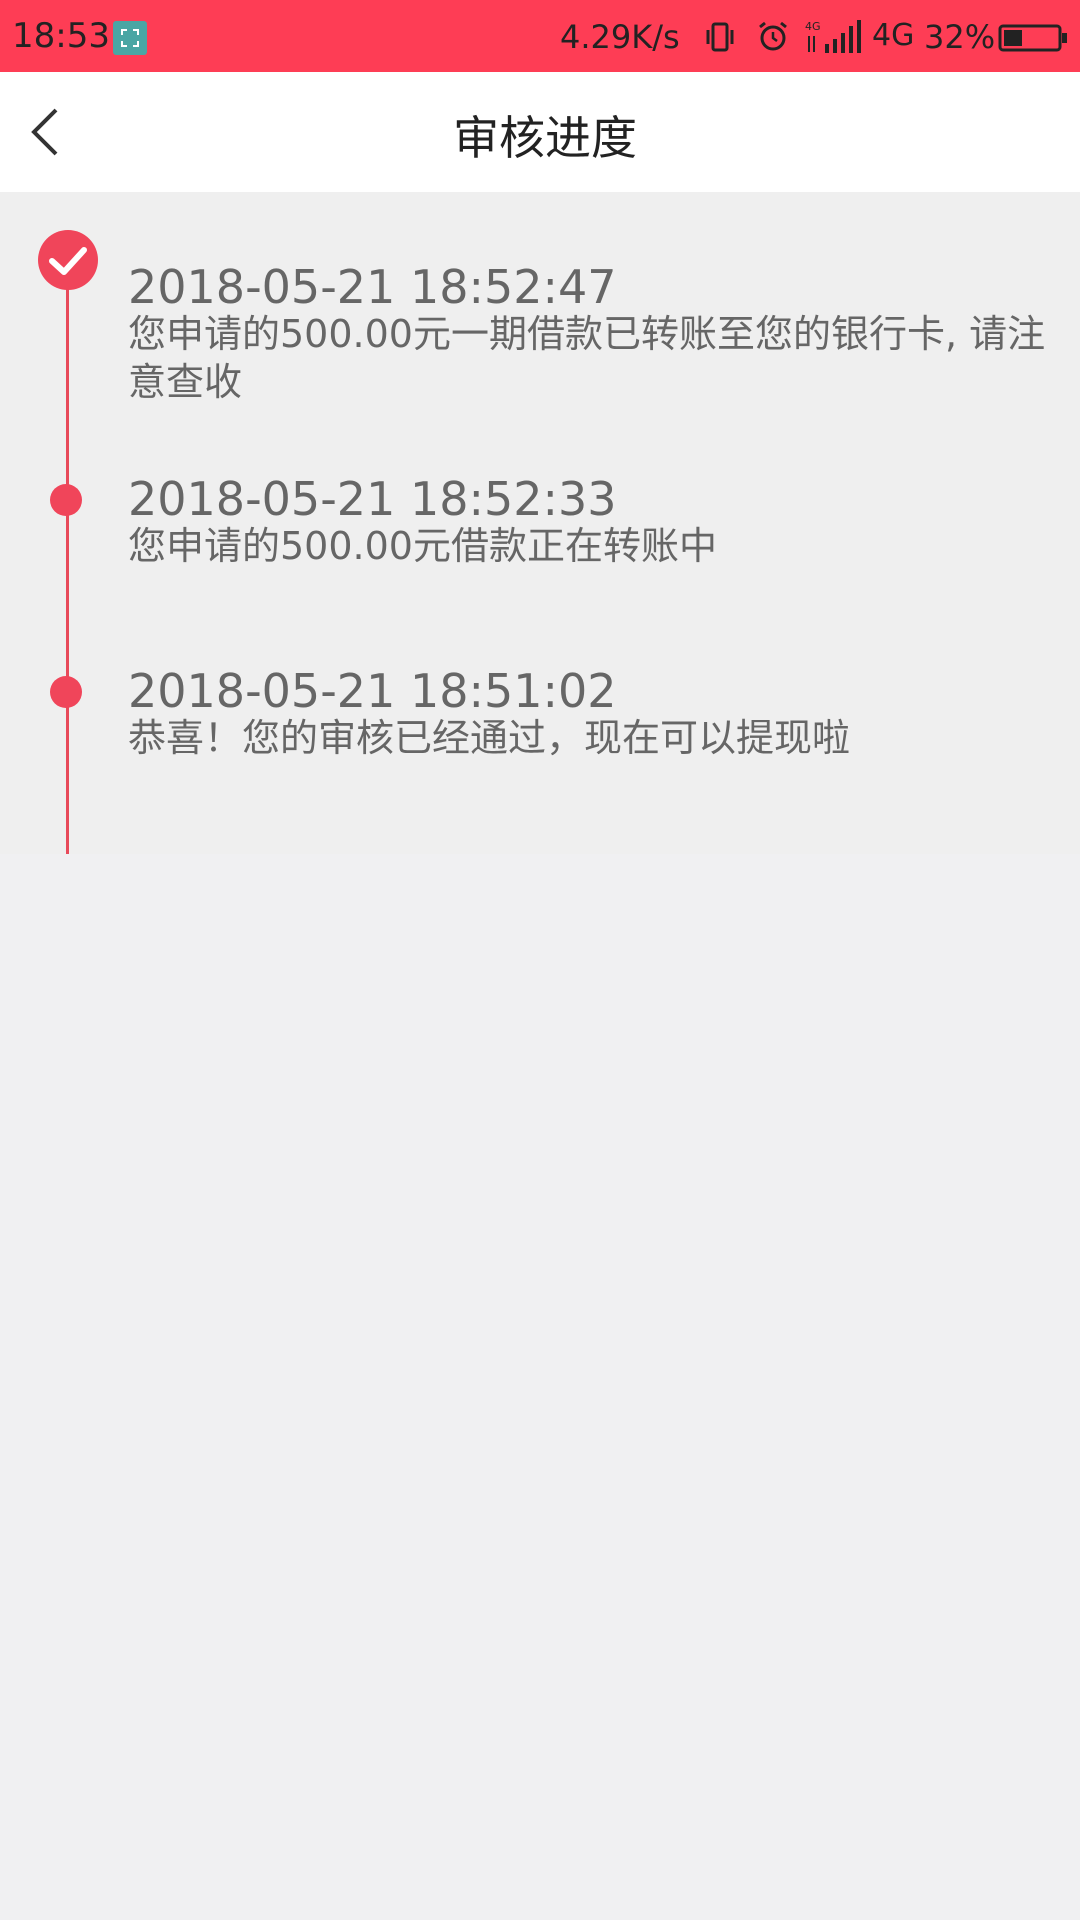 This screenshot has width=1080, height=1920. What do you see at coordinates (372, 287) in the screenshot?
I see `timeline-entry-time: 2018-05-21 18:52:47` at bounding box center [372, 287].